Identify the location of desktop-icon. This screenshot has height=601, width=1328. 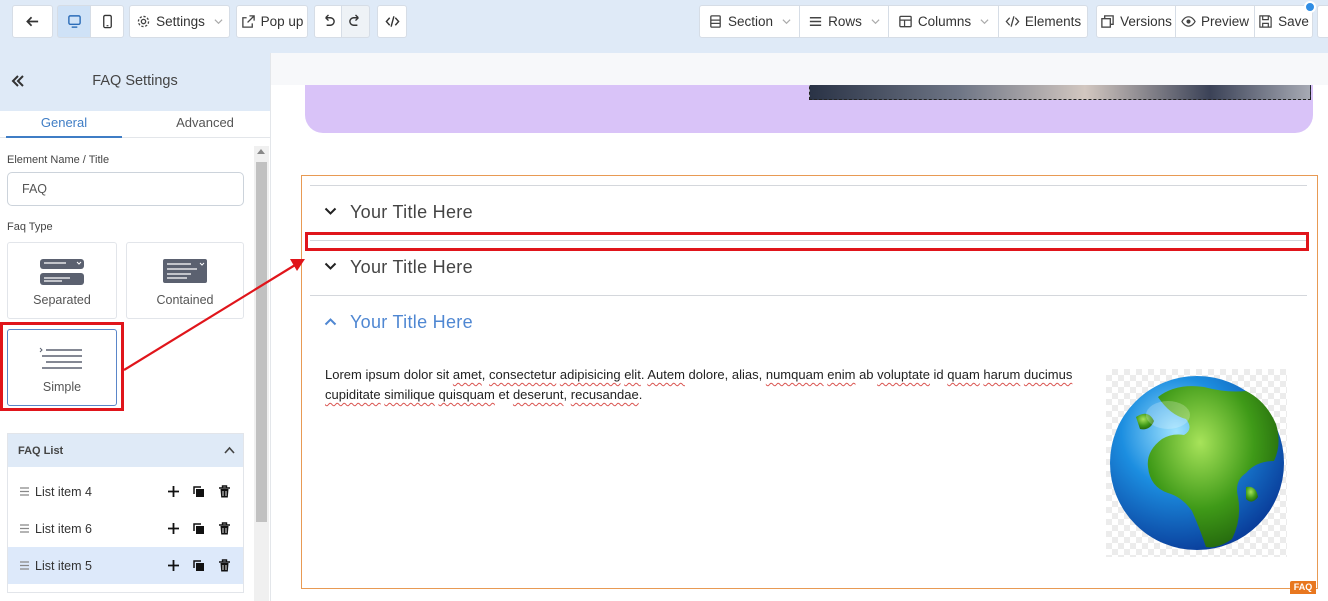
(74, 21).